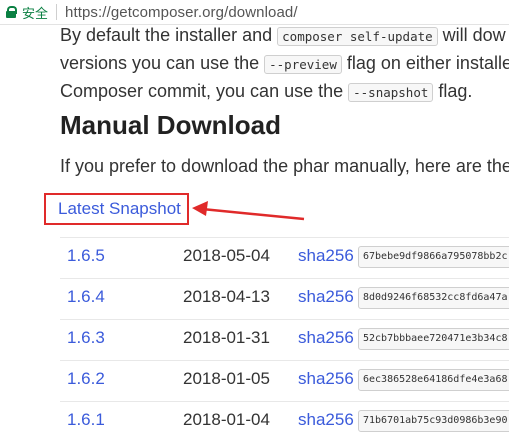 The width and height of the screenshot is (509, 448). I want to click on code-snapshot: --snapshot, so click(391, 92).